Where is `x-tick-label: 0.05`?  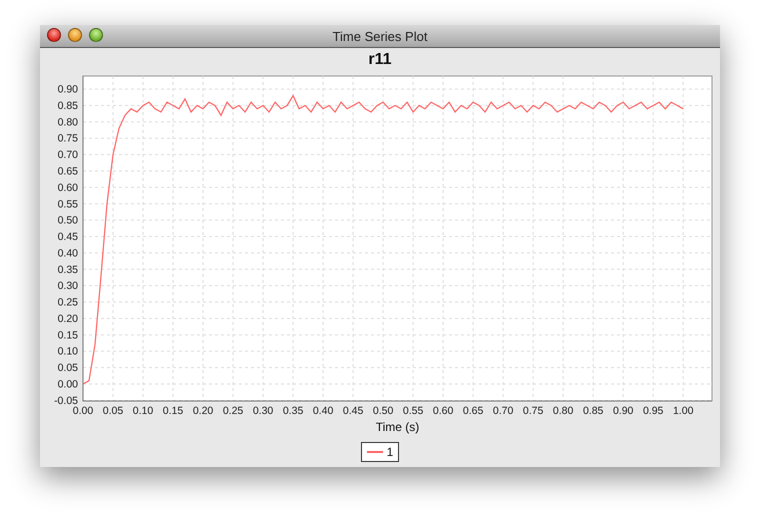
x-tick-label: 0.05 is located at coordinates (113, 411).